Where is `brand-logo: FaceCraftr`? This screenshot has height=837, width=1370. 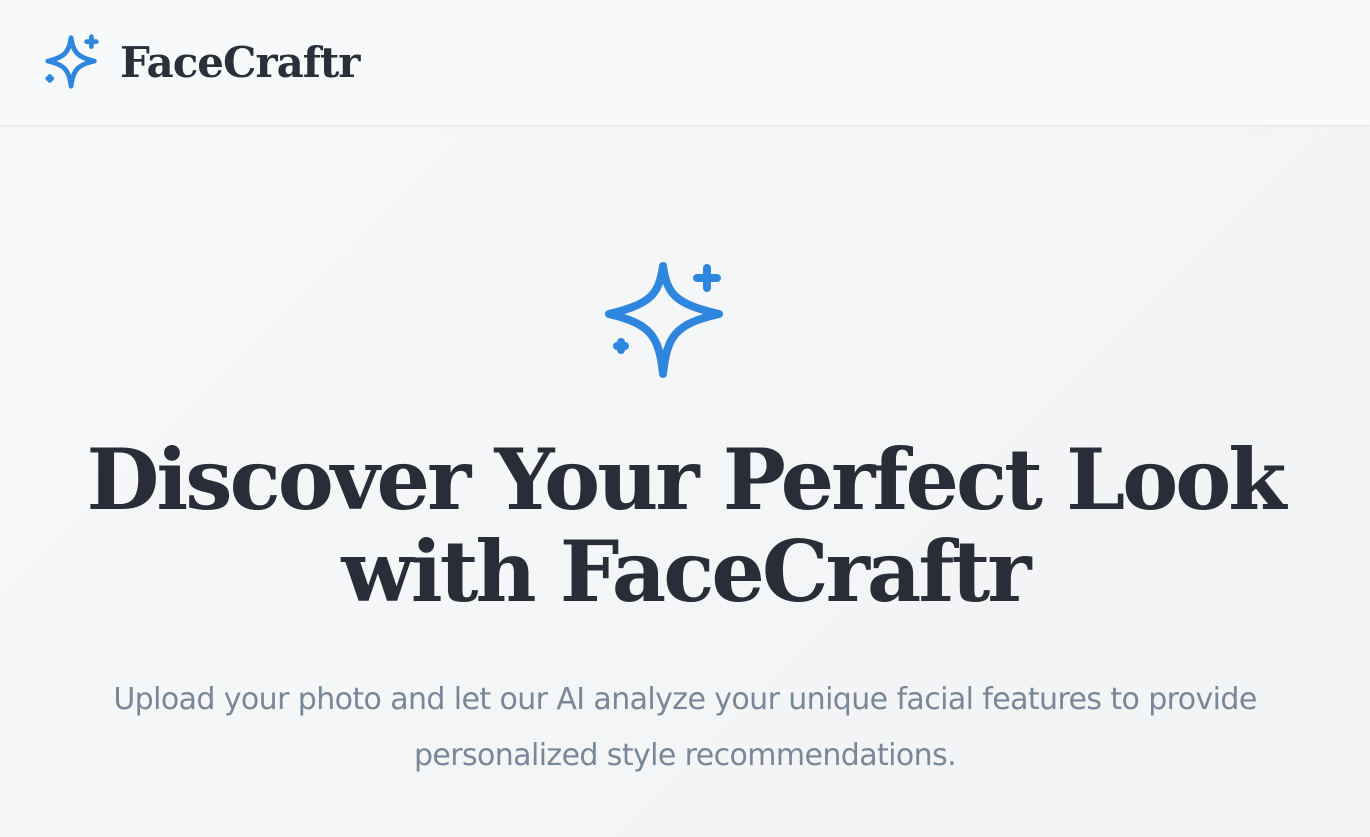
brand-logo: FaceCraftr is located at coordinates (201, 63).